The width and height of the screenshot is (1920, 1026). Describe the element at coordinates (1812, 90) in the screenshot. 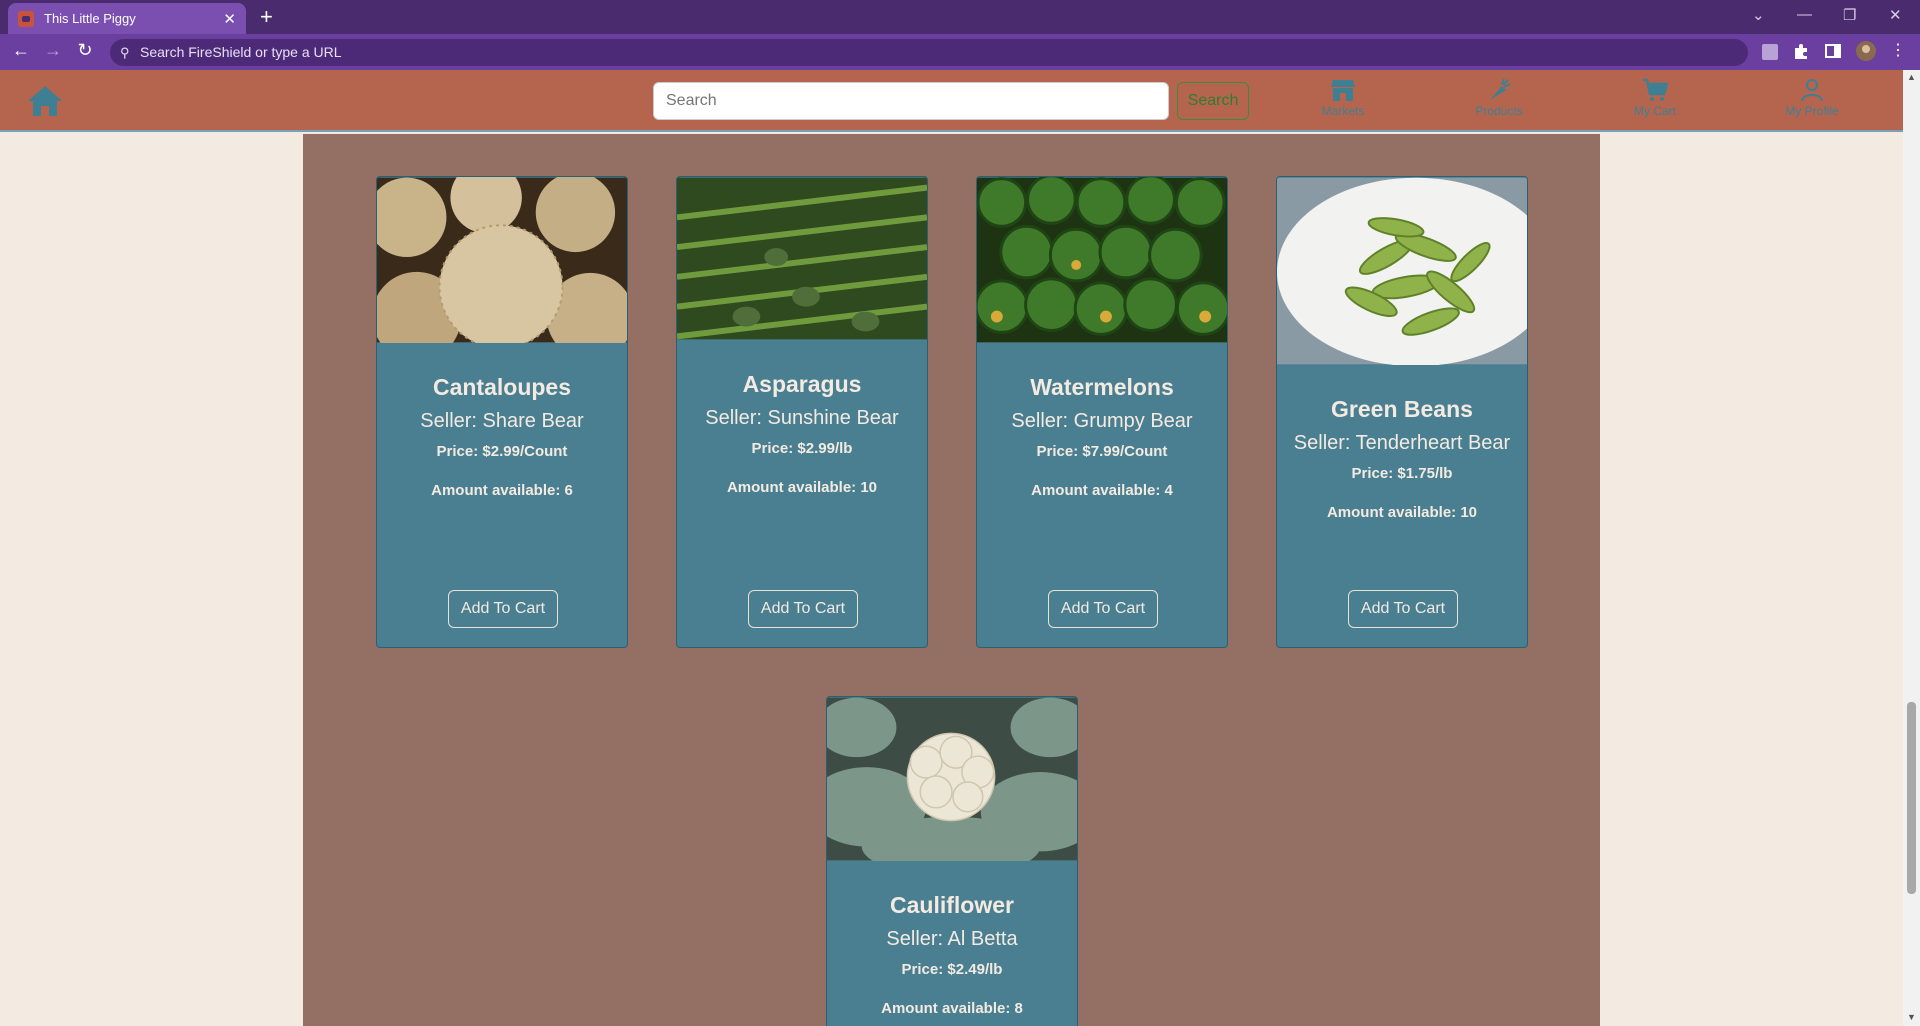

I see `user-icon` at that location.